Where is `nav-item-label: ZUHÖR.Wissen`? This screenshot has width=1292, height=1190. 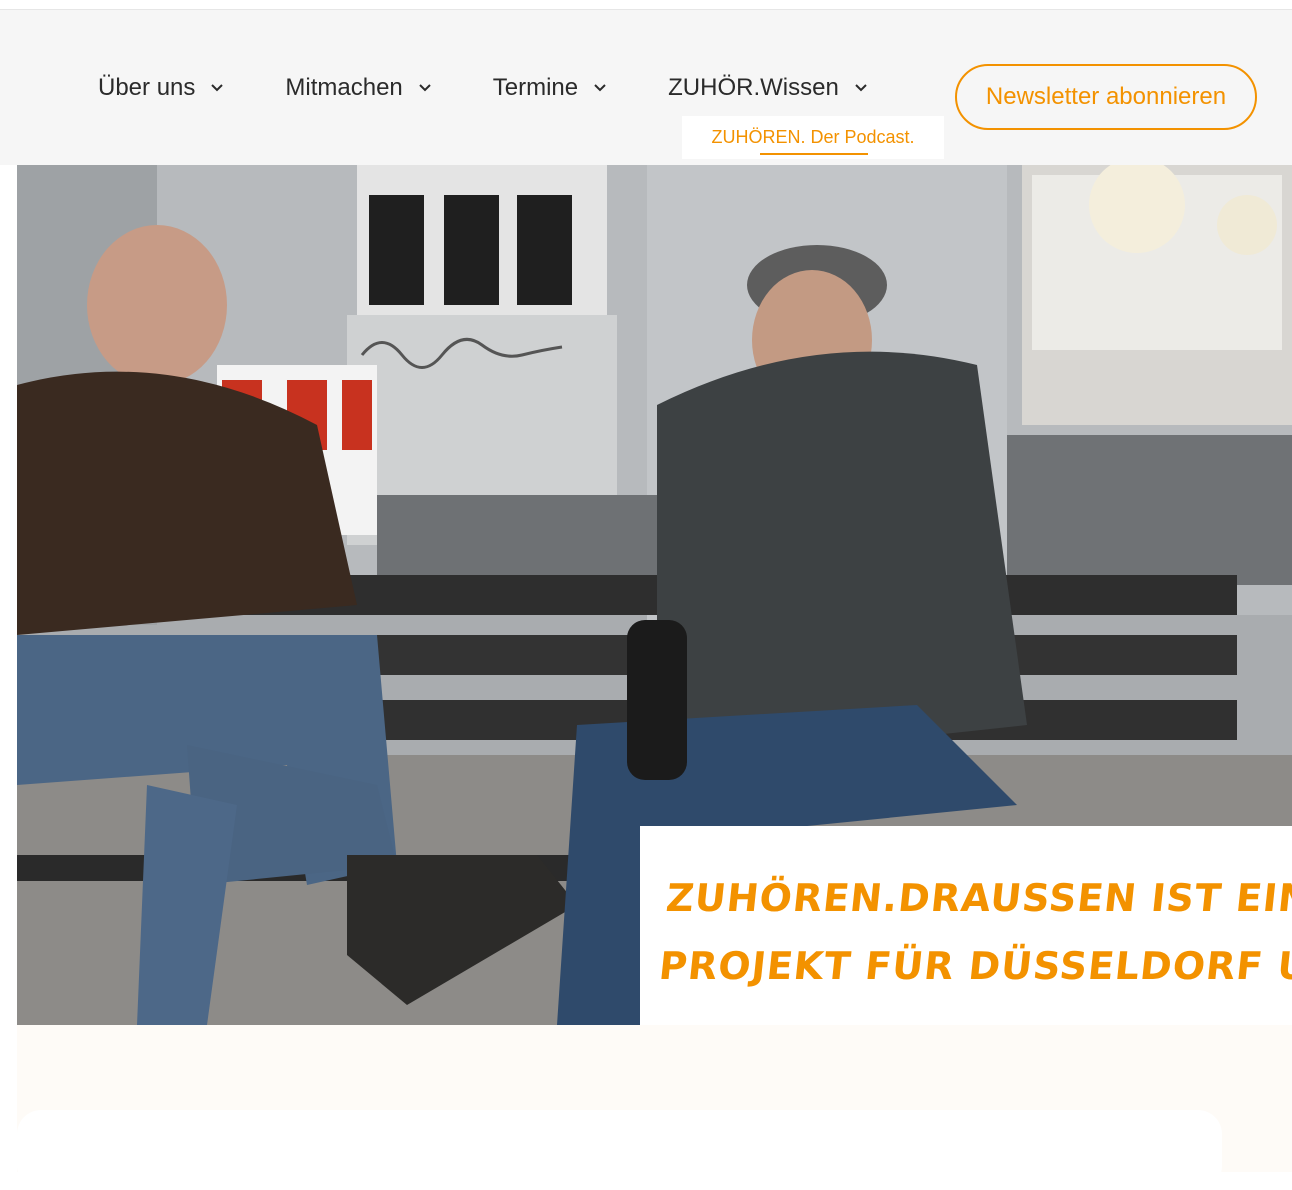 nav-item-label: ZUHÖR.Wissen is located at coordinates (753, 87).